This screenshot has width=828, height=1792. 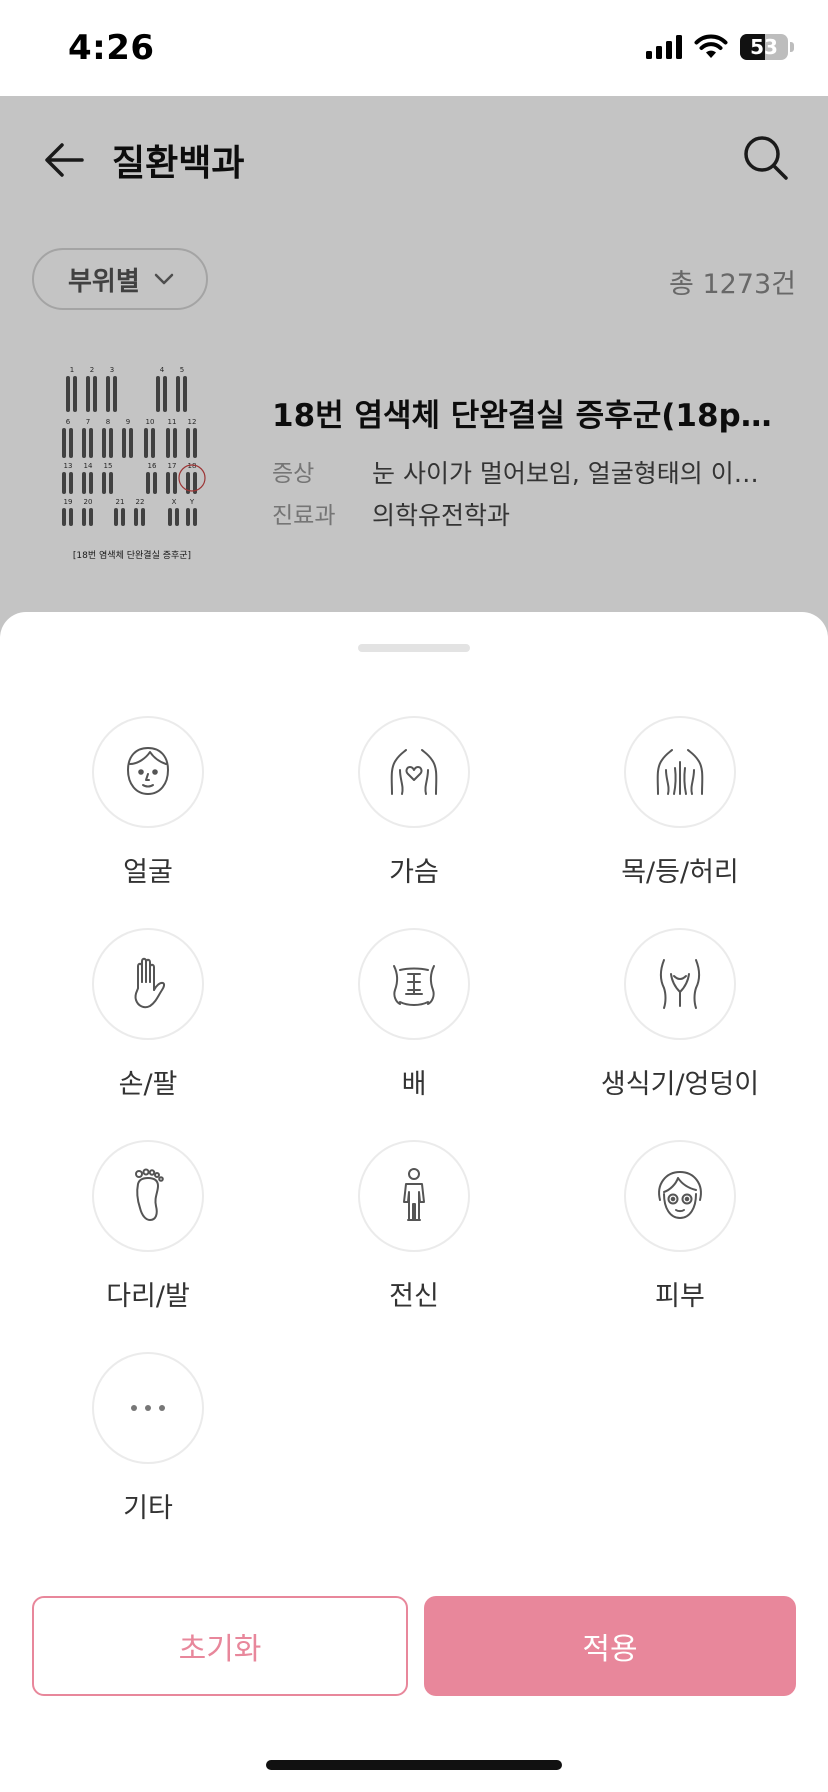 I want to click on whole-body-icon, so click(x=414, y=1194).